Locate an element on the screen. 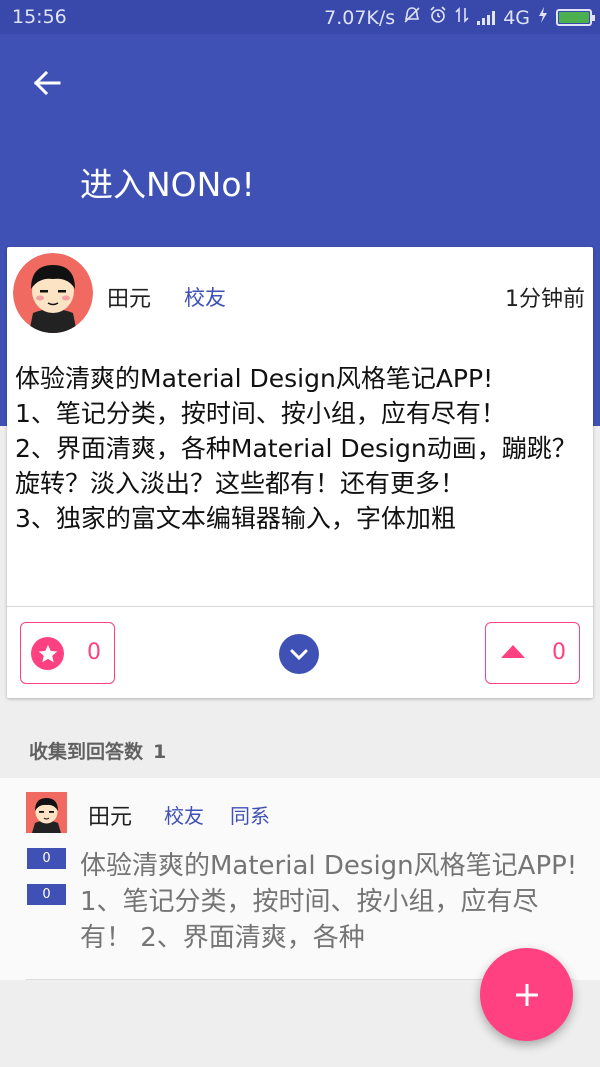 The height and width of the screenshot is (1067, 600). upvote-count: 0 is located at coordinates (559, 652).